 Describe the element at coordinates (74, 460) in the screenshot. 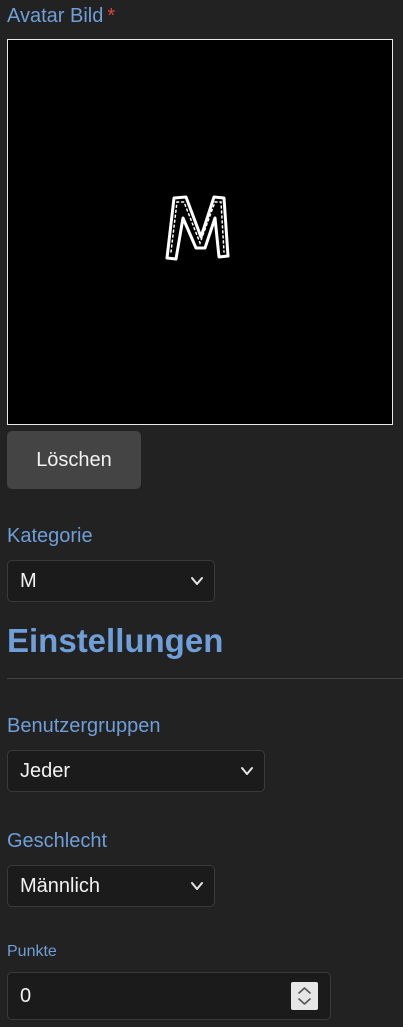

I see `delete-button: Löschen` at that location.